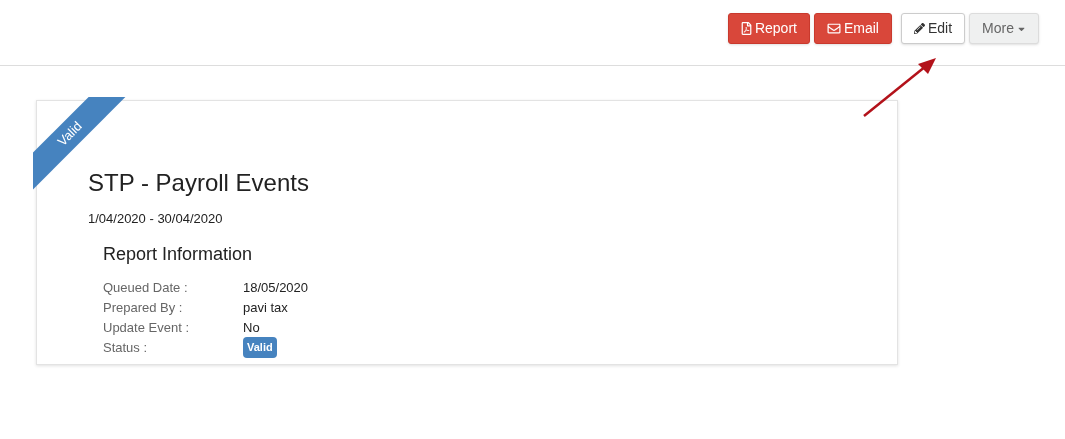  Describe the element at coordinates (276, 287) in the screenshot. I see `field-value: 18/05/2020` at that location.